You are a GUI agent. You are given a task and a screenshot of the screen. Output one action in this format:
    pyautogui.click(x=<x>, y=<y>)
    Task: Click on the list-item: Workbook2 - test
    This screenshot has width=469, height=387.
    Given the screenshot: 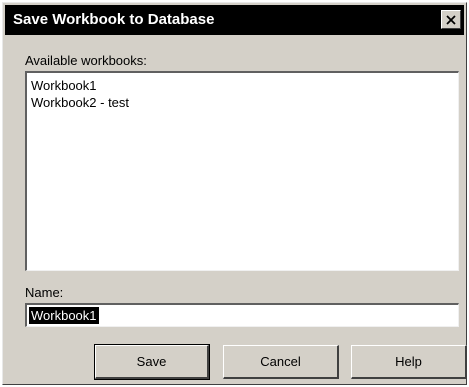 What is the action you would take?
    pyautogui.click(x=244, y=102)
    